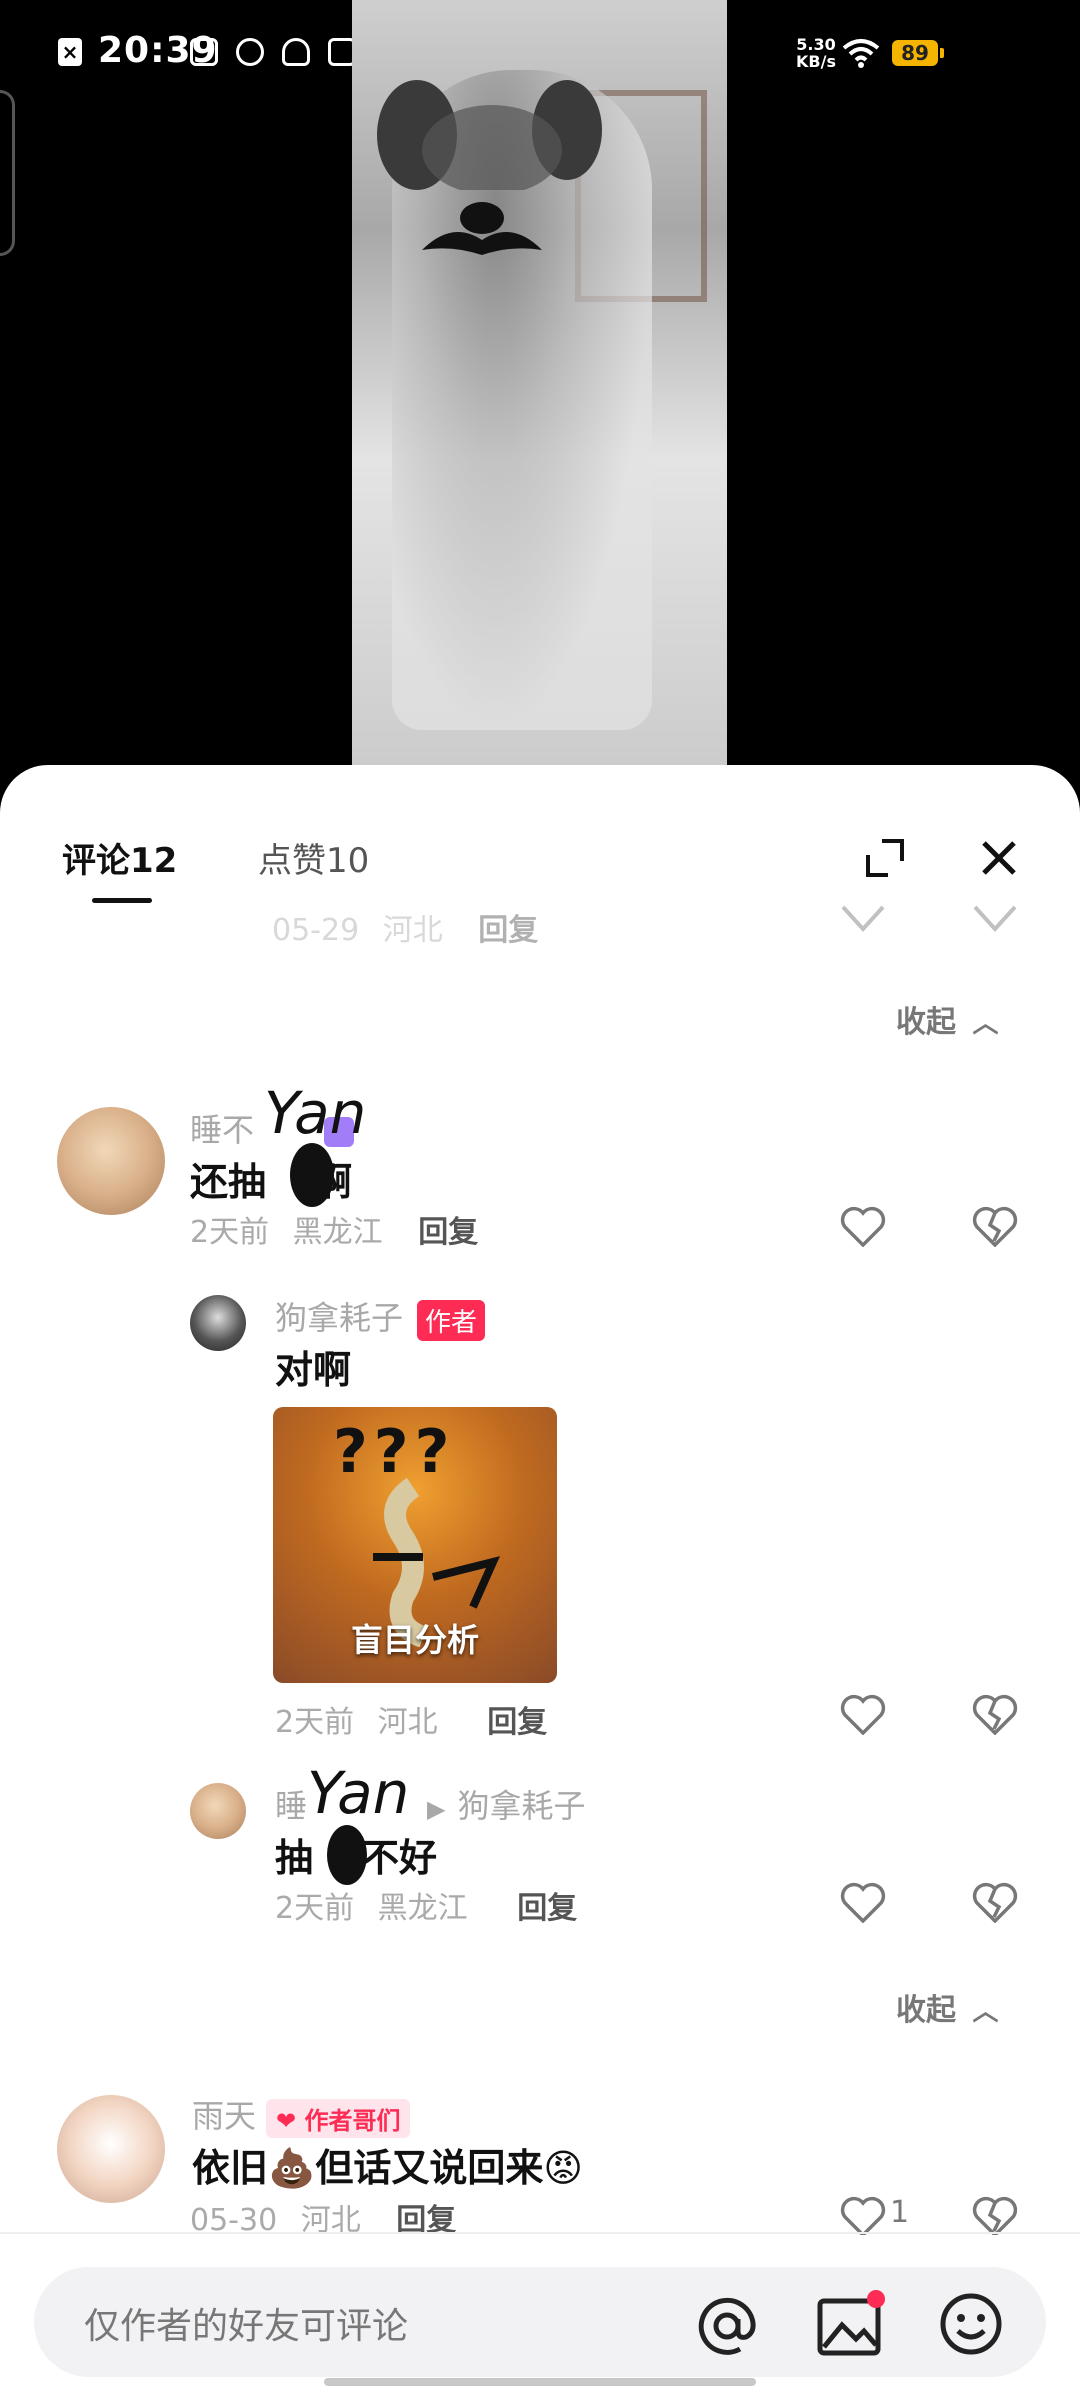 This screenshot has width=1080, height=2392. I want to click on edge-panel-handle, so click(7, 173).